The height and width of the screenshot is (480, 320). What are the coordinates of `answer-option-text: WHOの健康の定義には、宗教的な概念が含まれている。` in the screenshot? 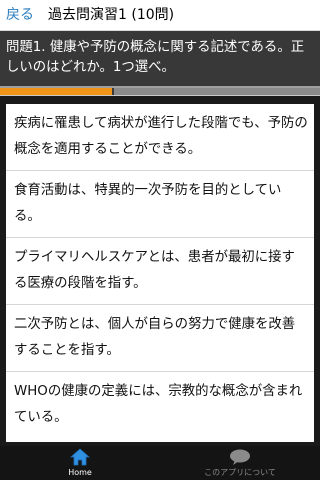 It's located at (158, 404).